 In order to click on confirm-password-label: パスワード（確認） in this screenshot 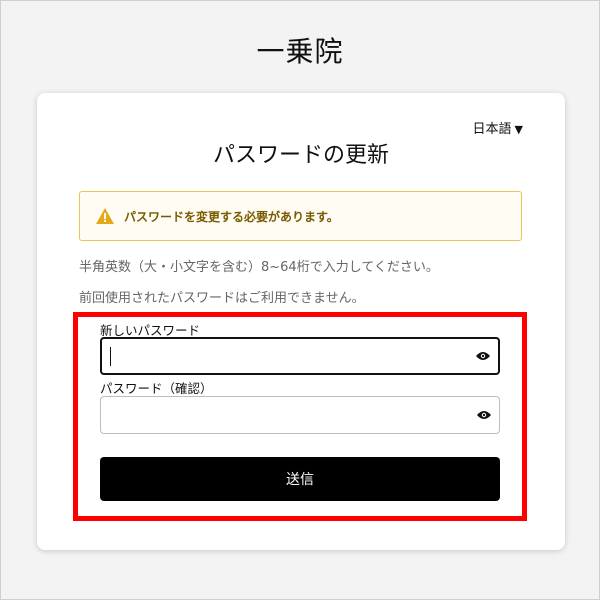, I will do `click(156, 388)`.